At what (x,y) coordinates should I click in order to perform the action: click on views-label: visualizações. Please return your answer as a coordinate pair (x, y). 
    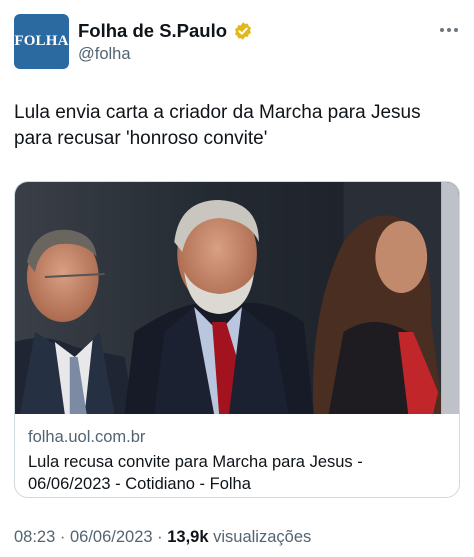
    Looking at the image, I should click on (260, 537).